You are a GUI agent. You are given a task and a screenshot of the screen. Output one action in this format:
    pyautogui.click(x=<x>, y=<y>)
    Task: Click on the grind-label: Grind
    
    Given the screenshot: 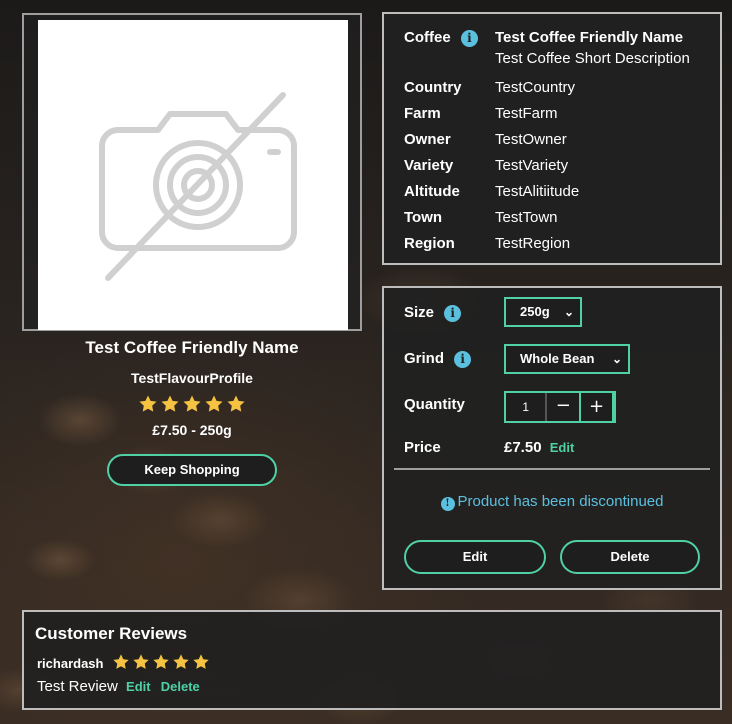 What is the action you would take?
    pyautogui.click(x=424, y=358)
    